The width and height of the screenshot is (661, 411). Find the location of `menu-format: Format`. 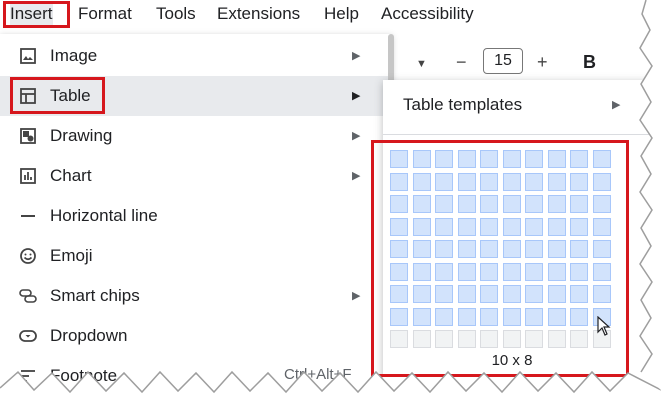

menu-format: Format is located at coordinates (105, 14).